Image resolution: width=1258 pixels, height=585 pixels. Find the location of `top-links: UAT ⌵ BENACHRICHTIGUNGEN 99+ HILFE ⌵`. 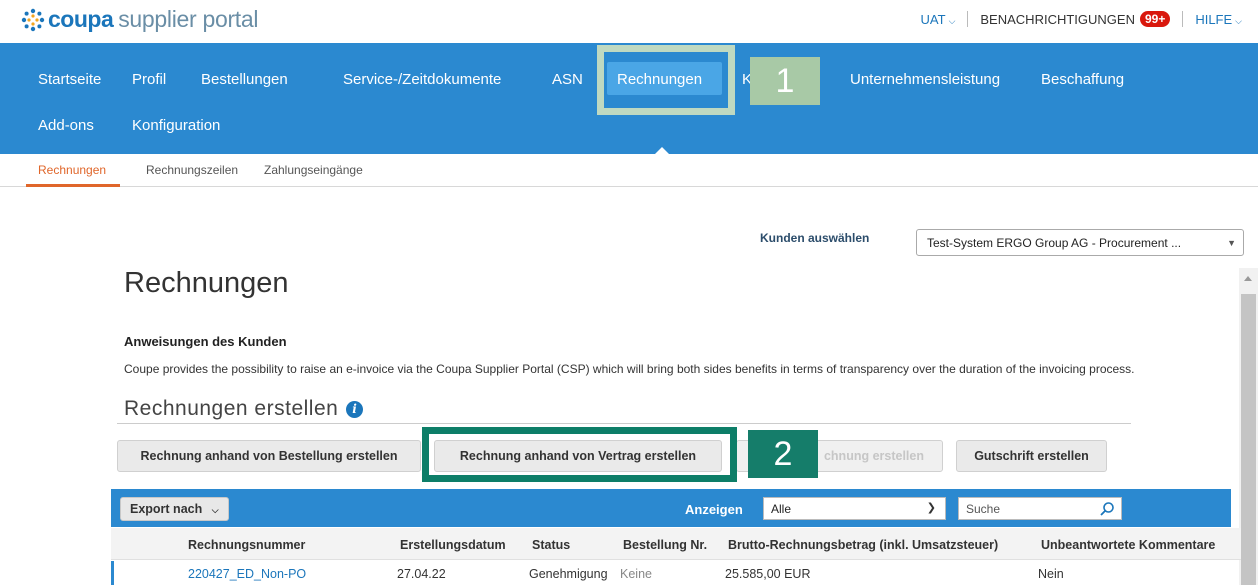

top-links: UAT ⌵ BENACHRICHTIGUNGEN 99+ HILFE ⌵ is located at coordinates (1081, 19).